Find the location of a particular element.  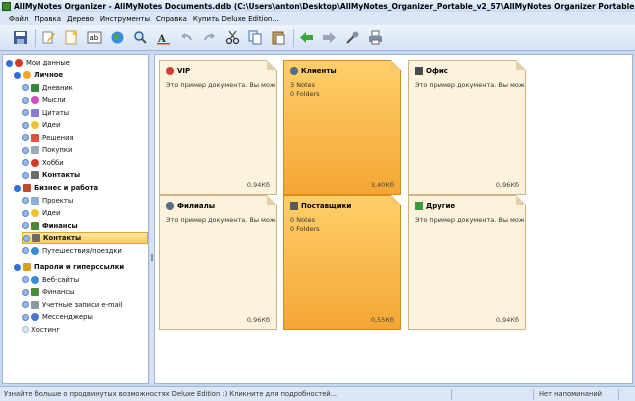

forward-icon is located at coordinates (329, 37).